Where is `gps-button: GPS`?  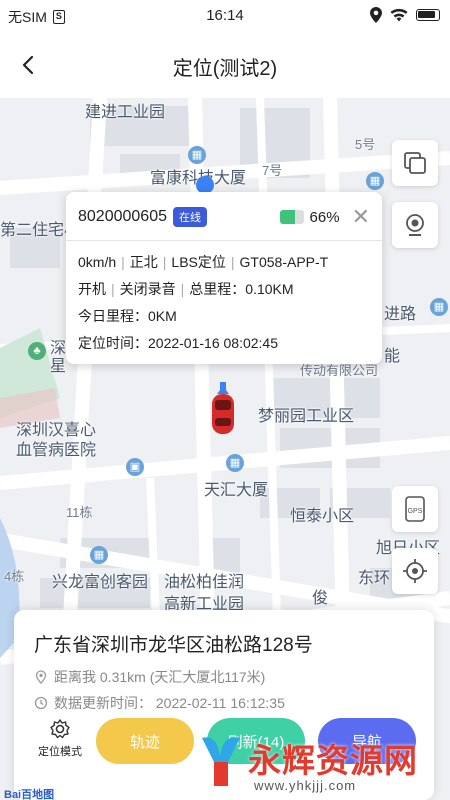
gps-button: GPS is located at coordinates (415, 509).